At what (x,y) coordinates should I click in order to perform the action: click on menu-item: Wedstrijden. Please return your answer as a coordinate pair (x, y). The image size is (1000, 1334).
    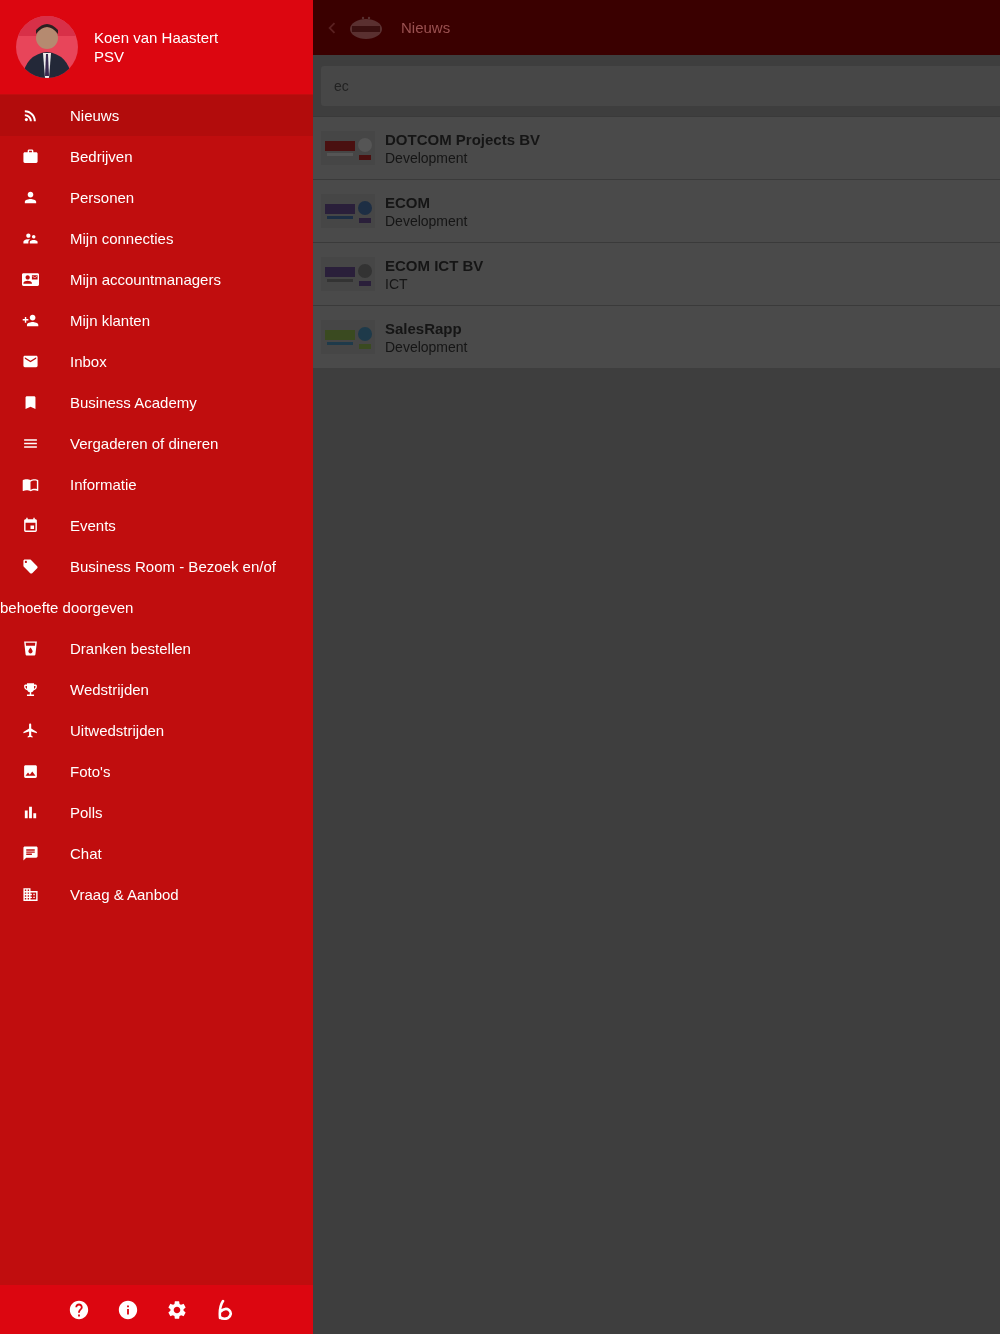
    Looking at the image, I should click on (156, 689).